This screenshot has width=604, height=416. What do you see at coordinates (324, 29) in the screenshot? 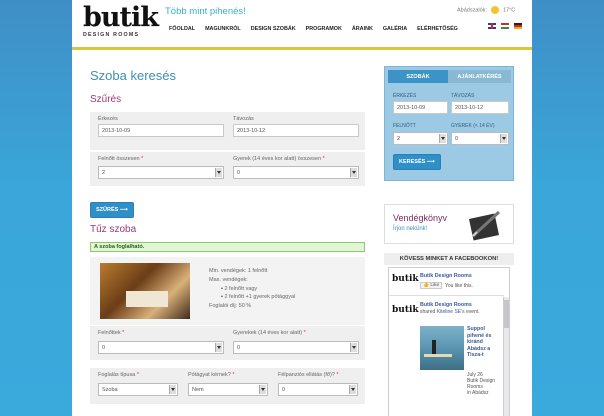
I see `nav-item-programs: PROGRAMOK` at bounding box center [324, 29].